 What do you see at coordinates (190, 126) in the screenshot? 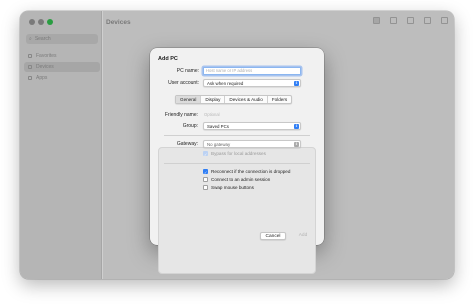
I see `group-label: Group:` at bounding box center [190, 126].